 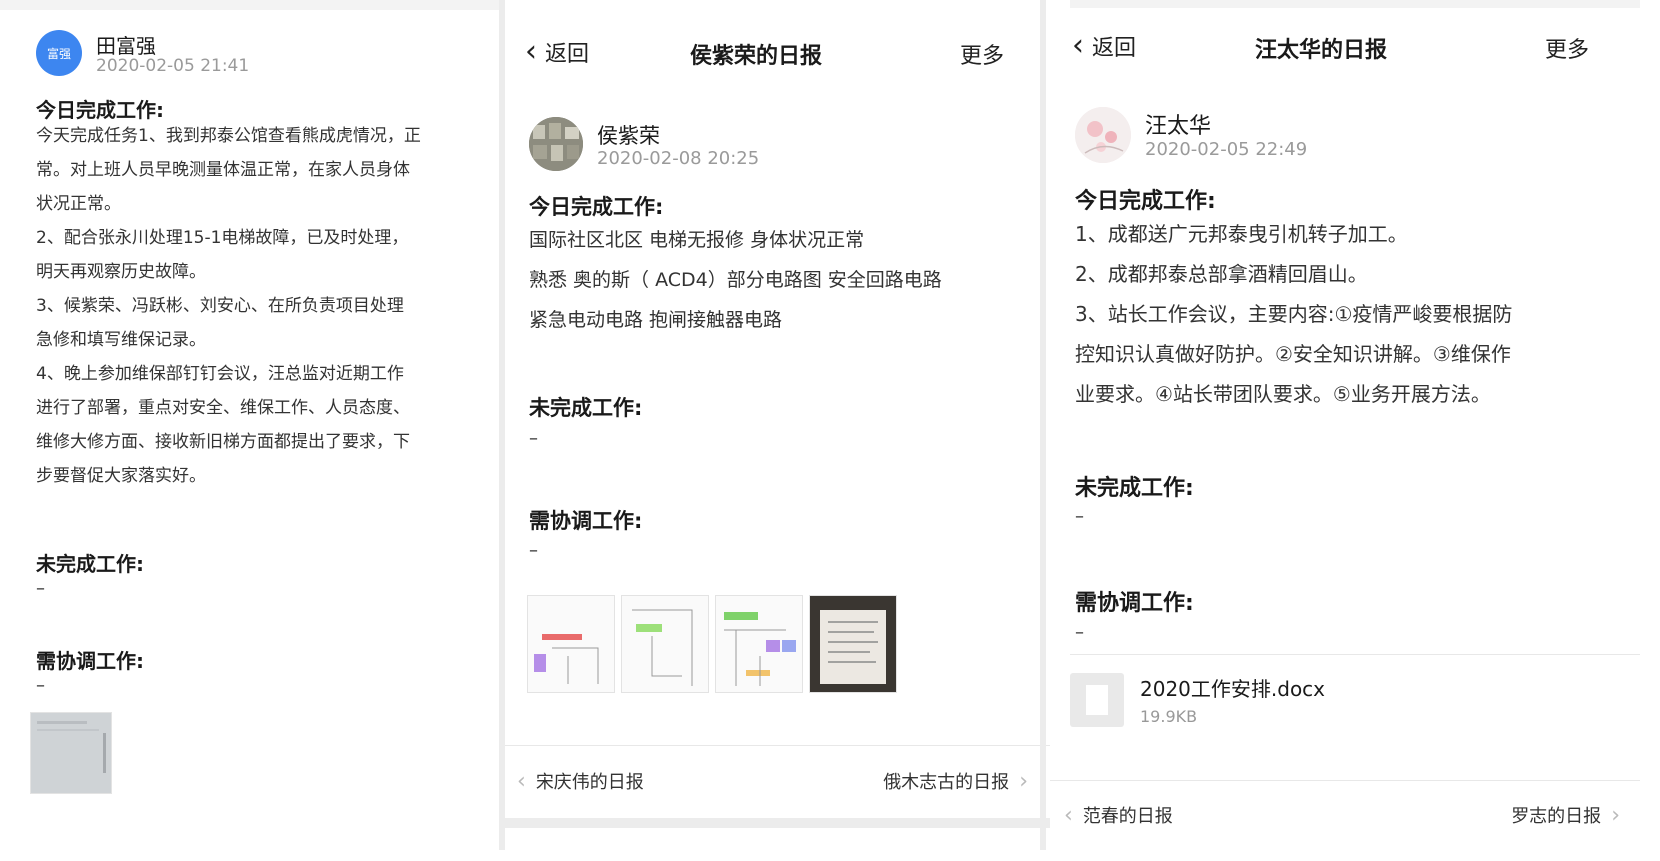 I want to click on done-line: 业要求。④站长带团队要求。⑤业务开展方法。, so click(x=1283, y=394).